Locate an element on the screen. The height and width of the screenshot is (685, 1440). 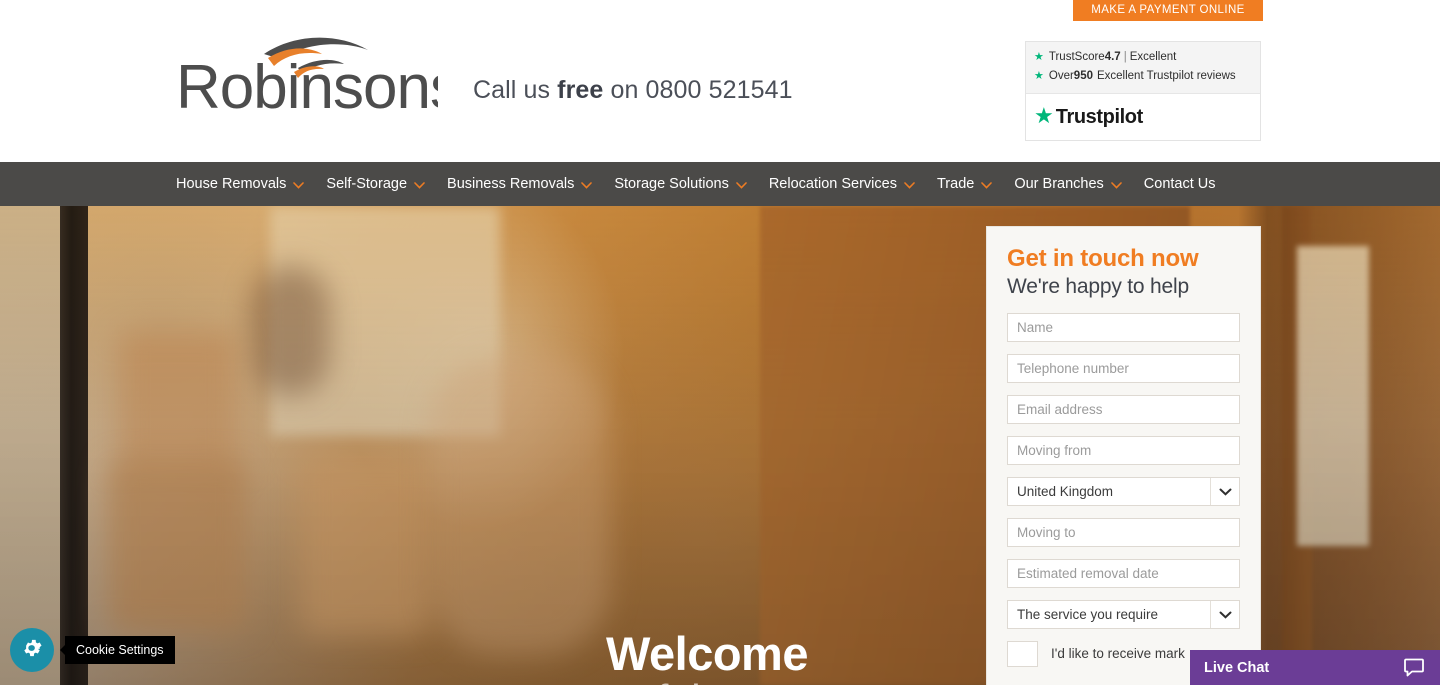
country-select: United Kingdom is located at coordinates (1123, 491).